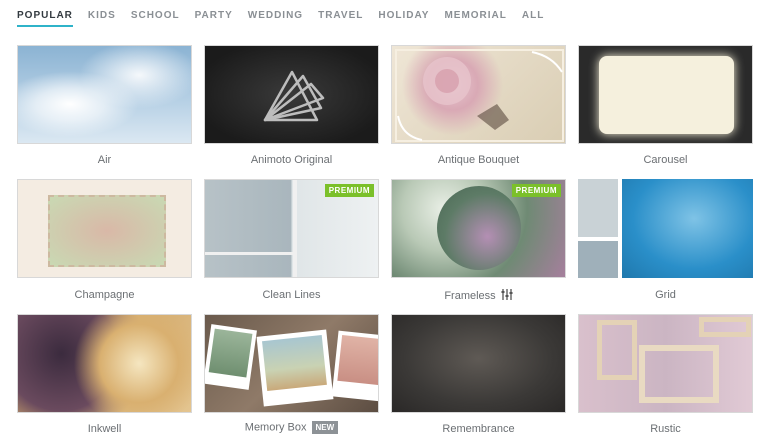 The height and width of the screenshot is (442, 768). Describe the element at coordinates (275, 427) in the screenshot. I see `theme-name: Memory Box` at that location.